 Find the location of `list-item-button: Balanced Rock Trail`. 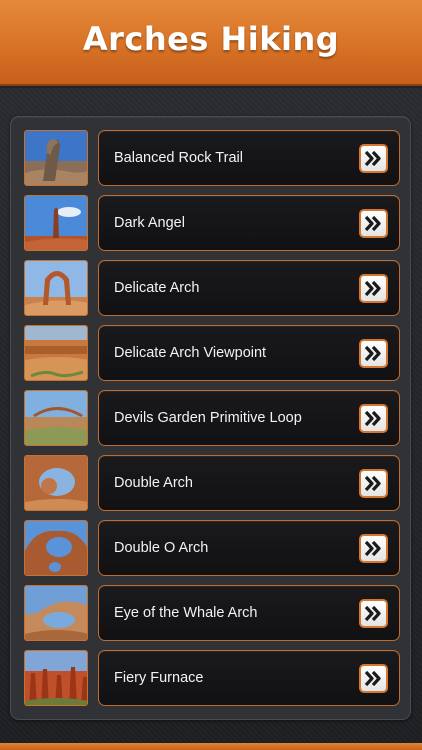

list-item-button: Balanced Rock Trail is located at coordinates (249, 158).